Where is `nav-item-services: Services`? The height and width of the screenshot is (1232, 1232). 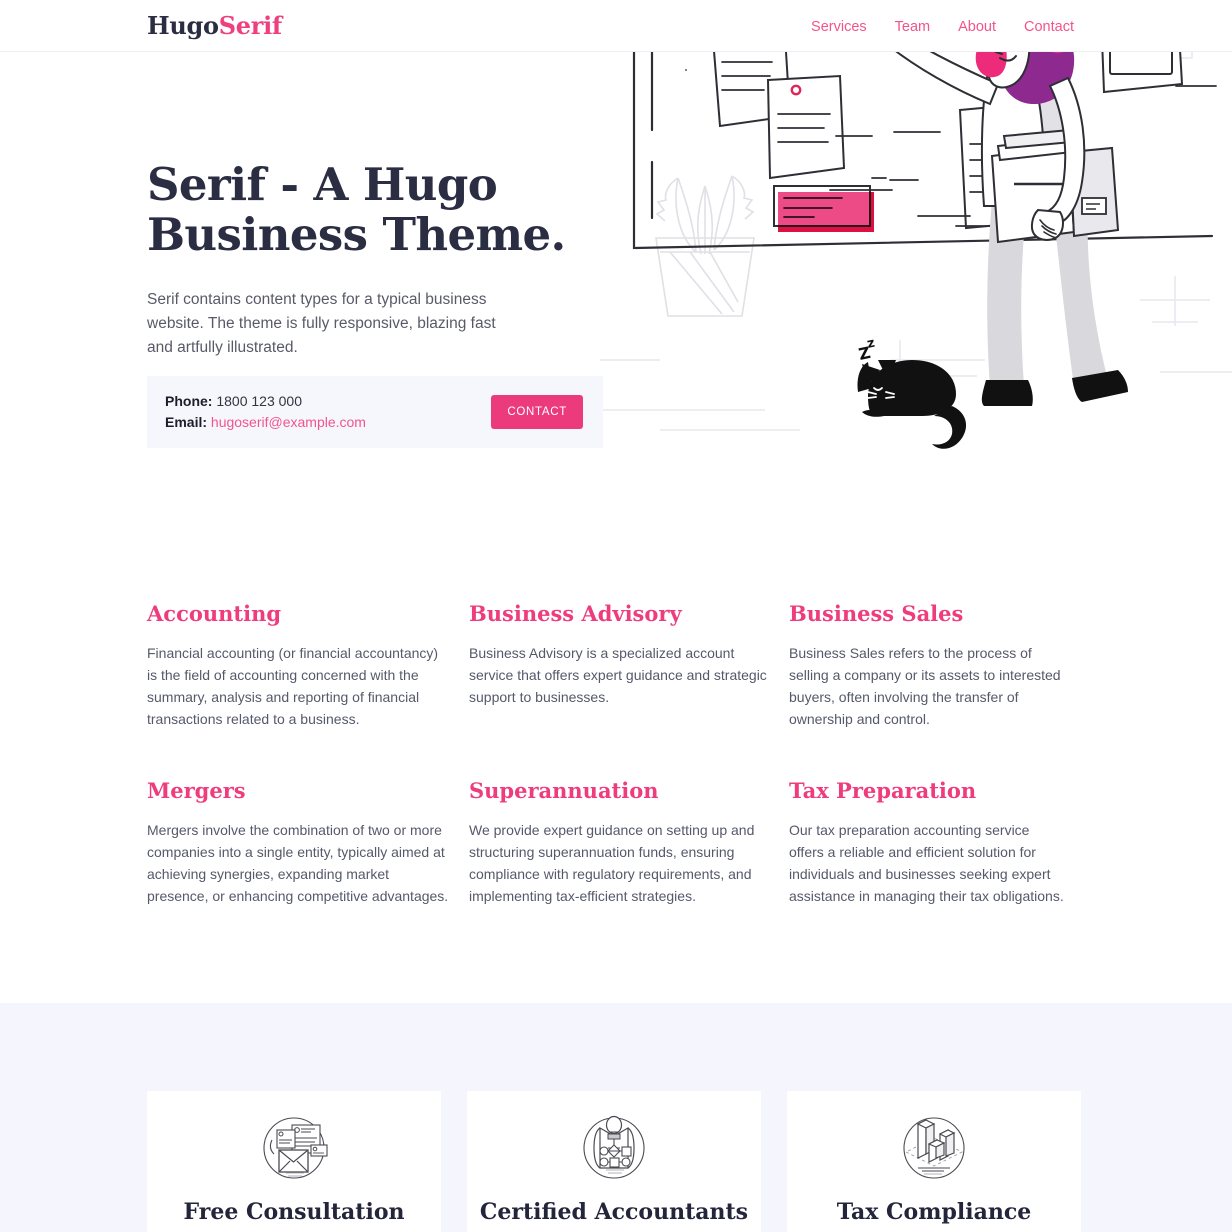 nav-item-services: Services is located at coordinates (839, 27).